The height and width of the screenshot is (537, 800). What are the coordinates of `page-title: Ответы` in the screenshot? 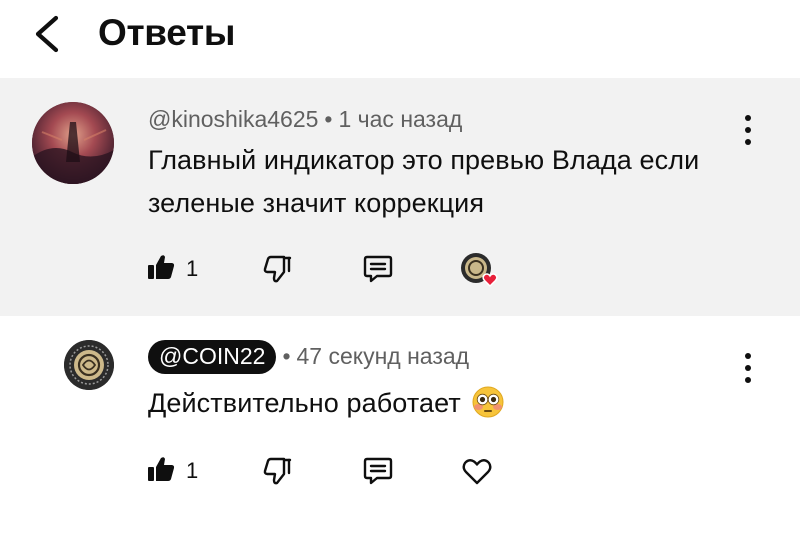 It's located at (167, 32).